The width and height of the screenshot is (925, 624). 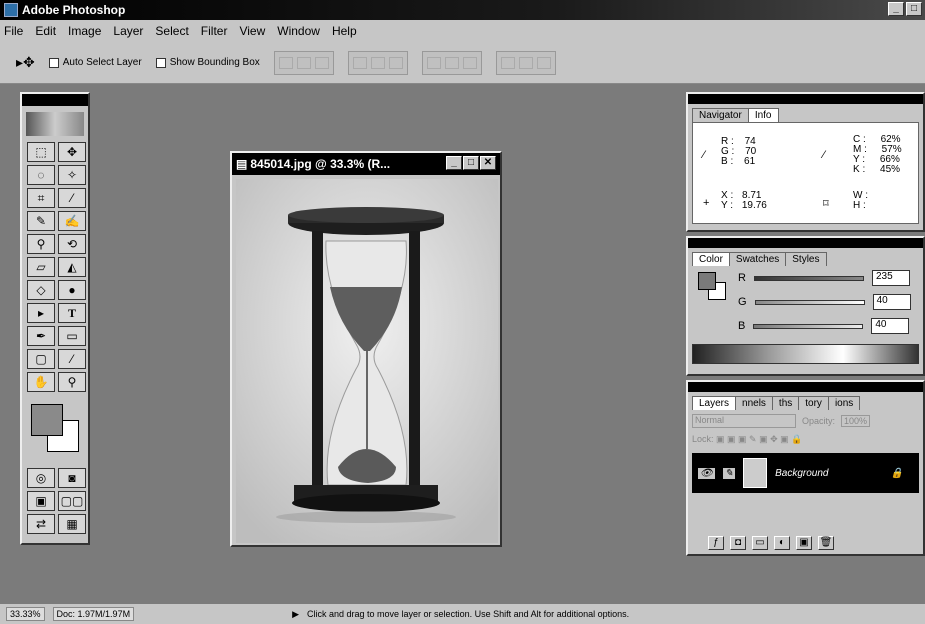 What do you see at coordinates (738, 543) in the screenshot?
I see `layer-mask-button: ◘` at bounding box center [738, 543].